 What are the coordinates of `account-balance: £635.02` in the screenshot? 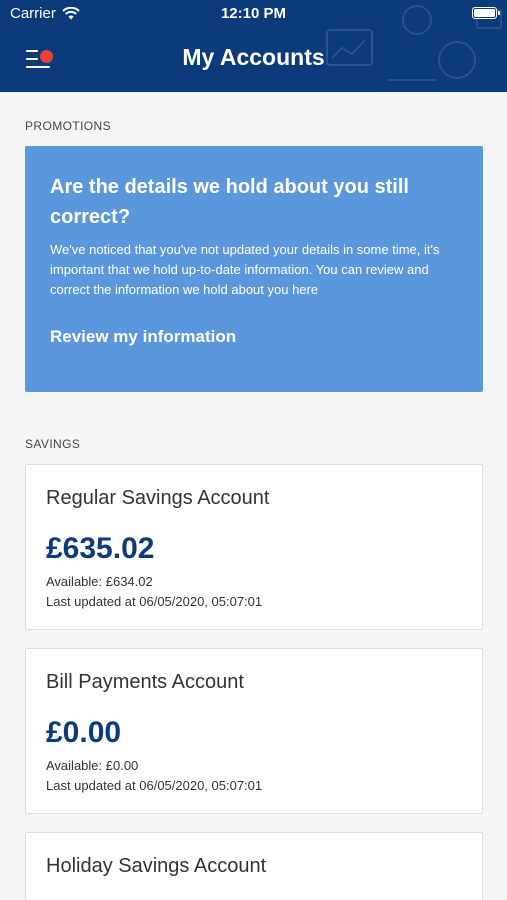 It's located at (100, 548).